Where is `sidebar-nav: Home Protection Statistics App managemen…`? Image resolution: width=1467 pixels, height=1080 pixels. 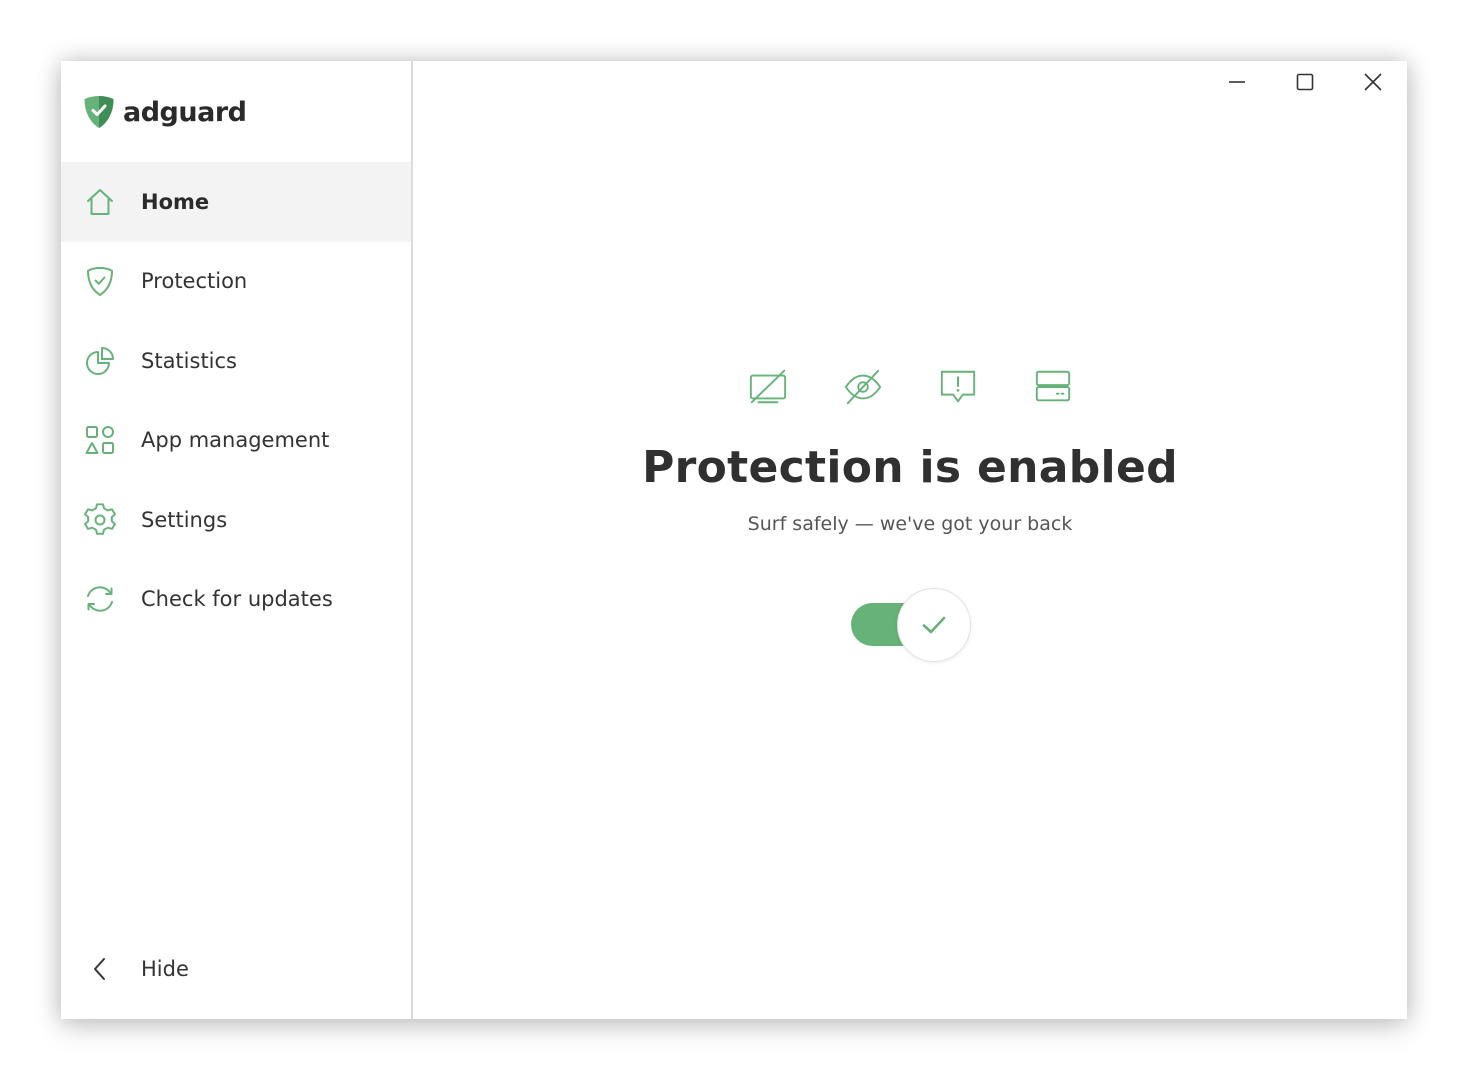 sidebar-nav: Home Protection Statistics App managemen… is located at coordinates (236, 400).